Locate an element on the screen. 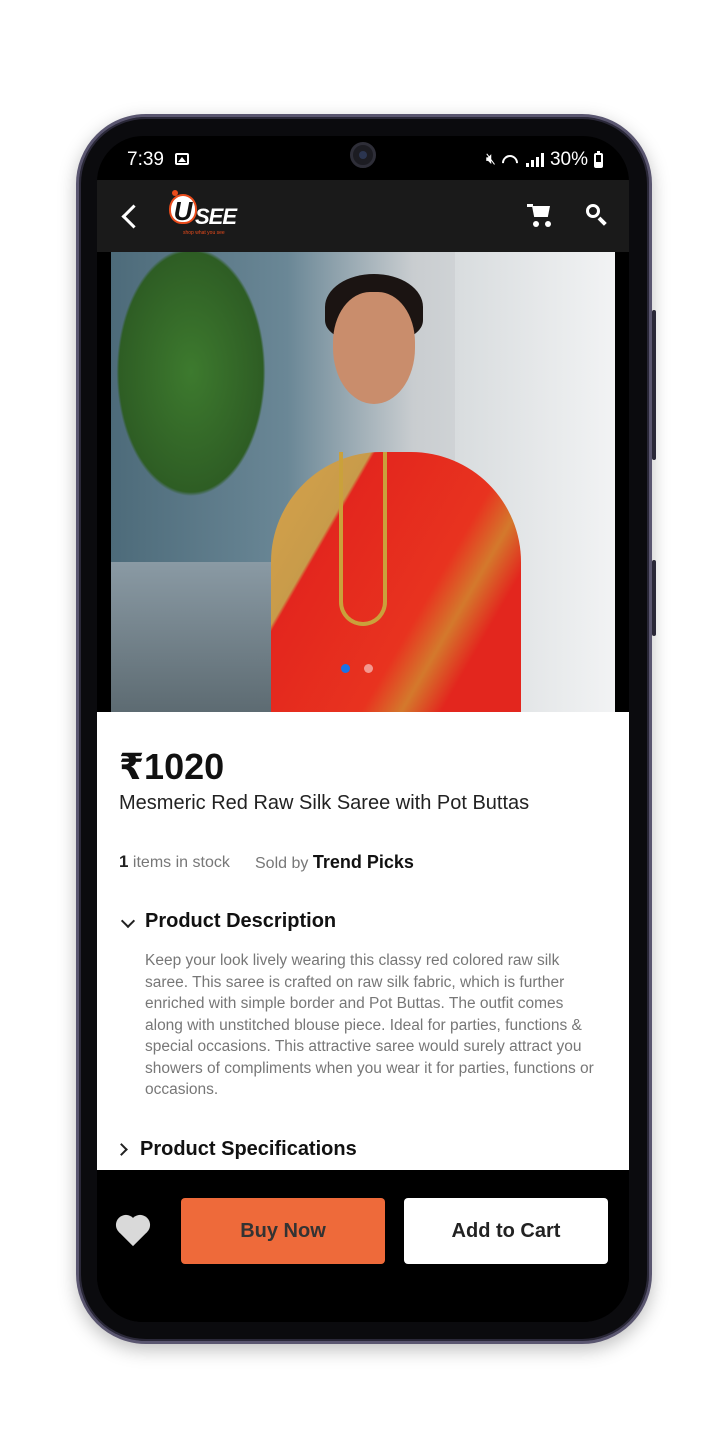 The width and height of the screenshot is (728, 1440). app-bar: U SEE shop what you see is located at coordinates (363, 216).